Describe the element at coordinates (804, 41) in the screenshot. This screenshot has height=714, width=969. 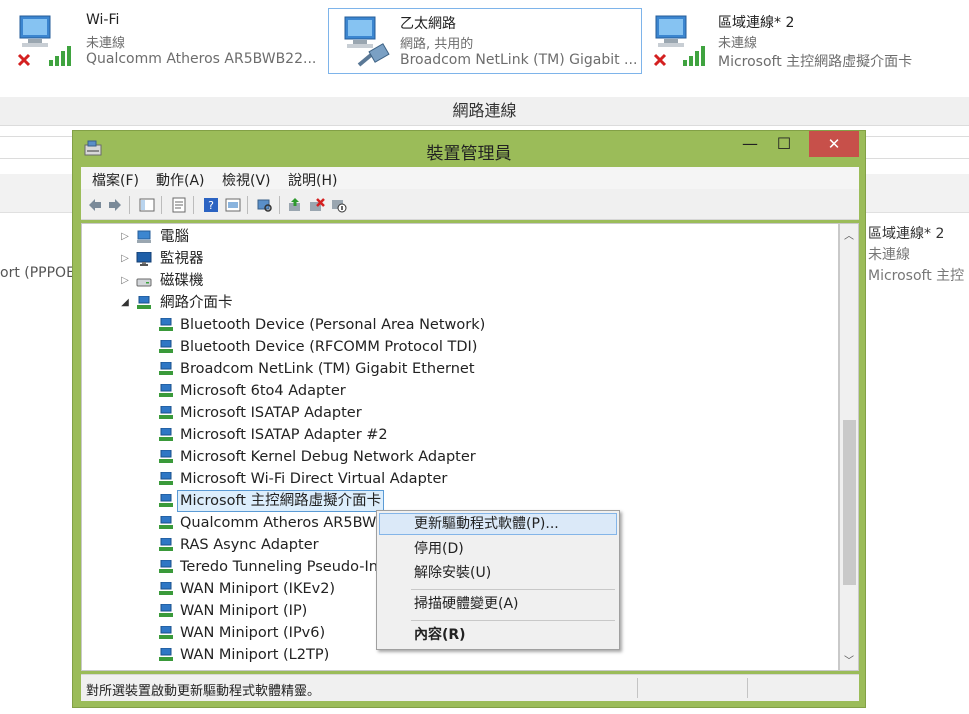
I see `connection-card-local: 區域連線* 2 未連線 Microsoft 主控網路虛擬介面卡` at that location.